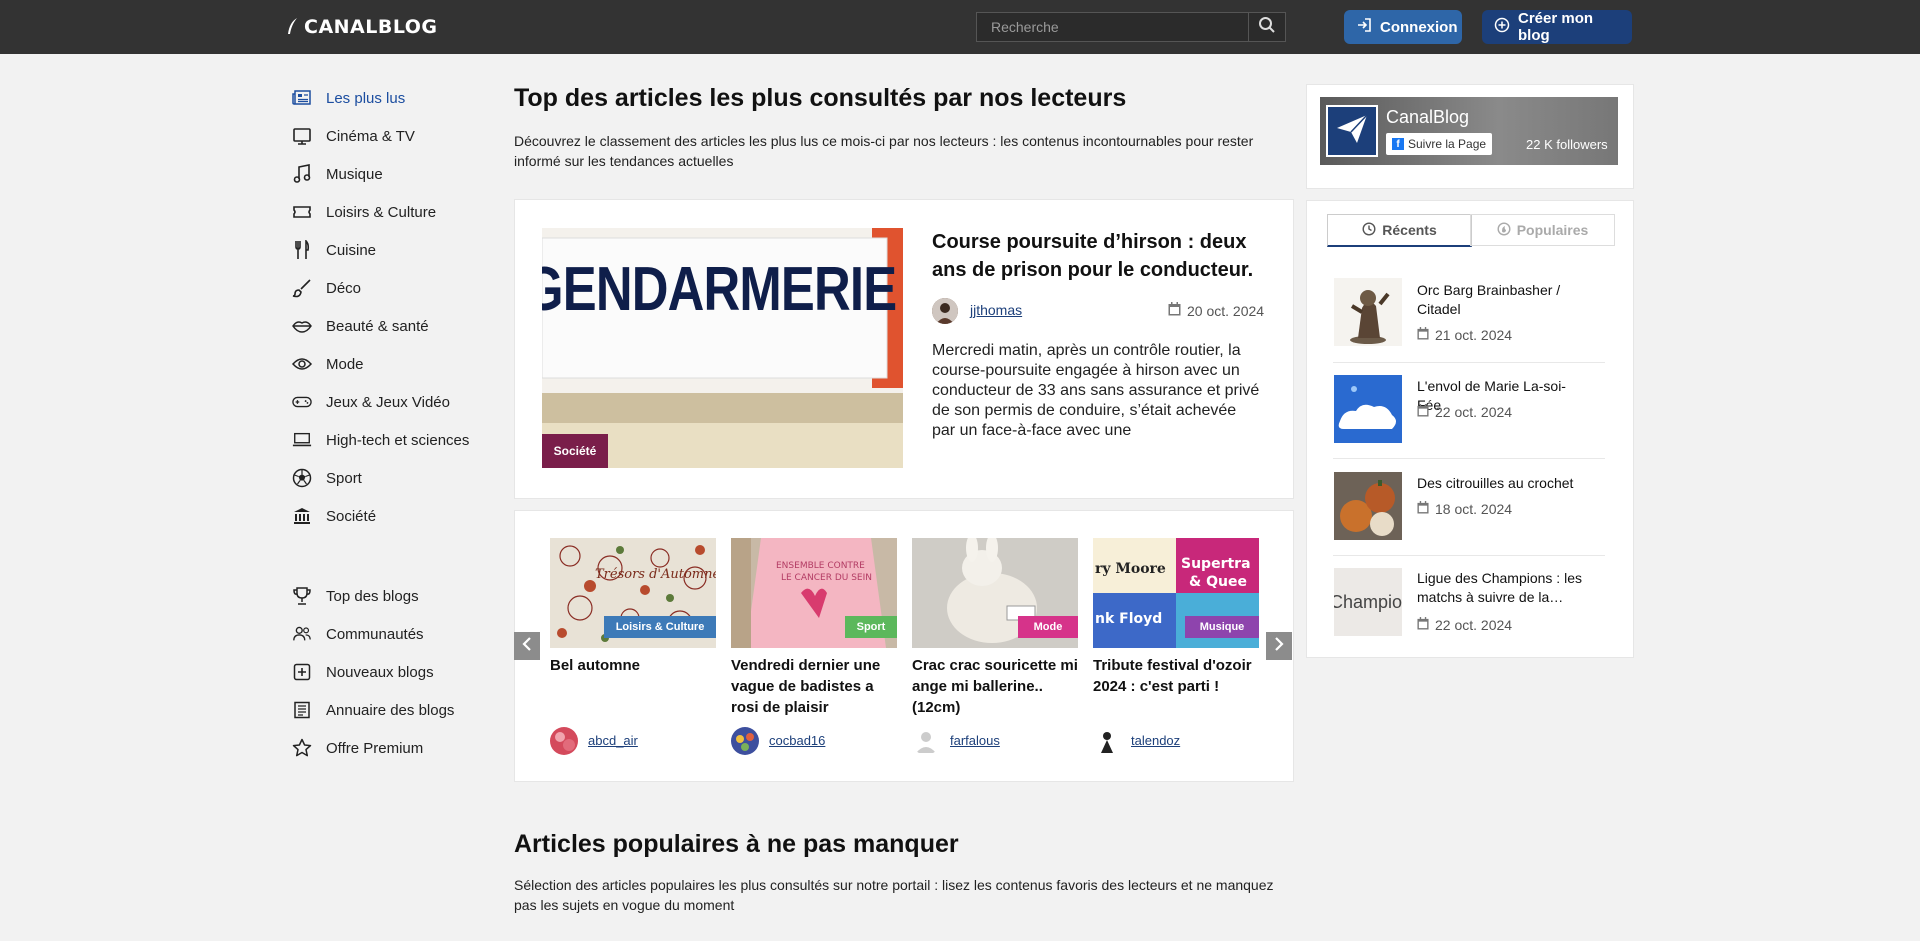  I want to click on featured-category-badge: Société, so click(575, 451).